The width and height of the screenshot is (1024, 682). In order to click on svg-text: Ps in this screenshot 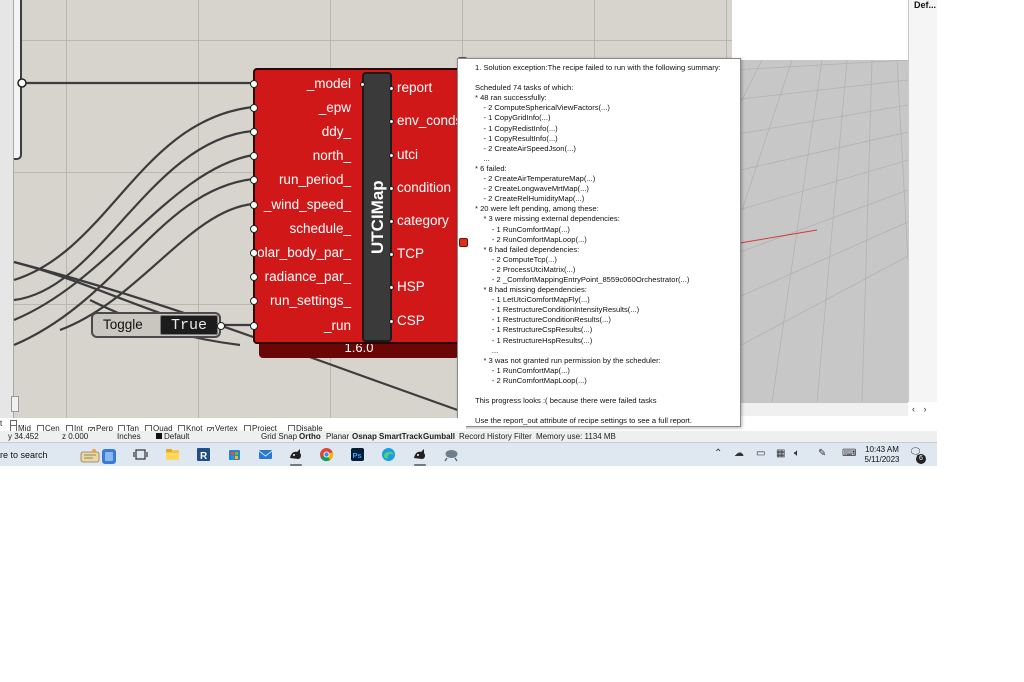, I will do `click(357, 455)`.